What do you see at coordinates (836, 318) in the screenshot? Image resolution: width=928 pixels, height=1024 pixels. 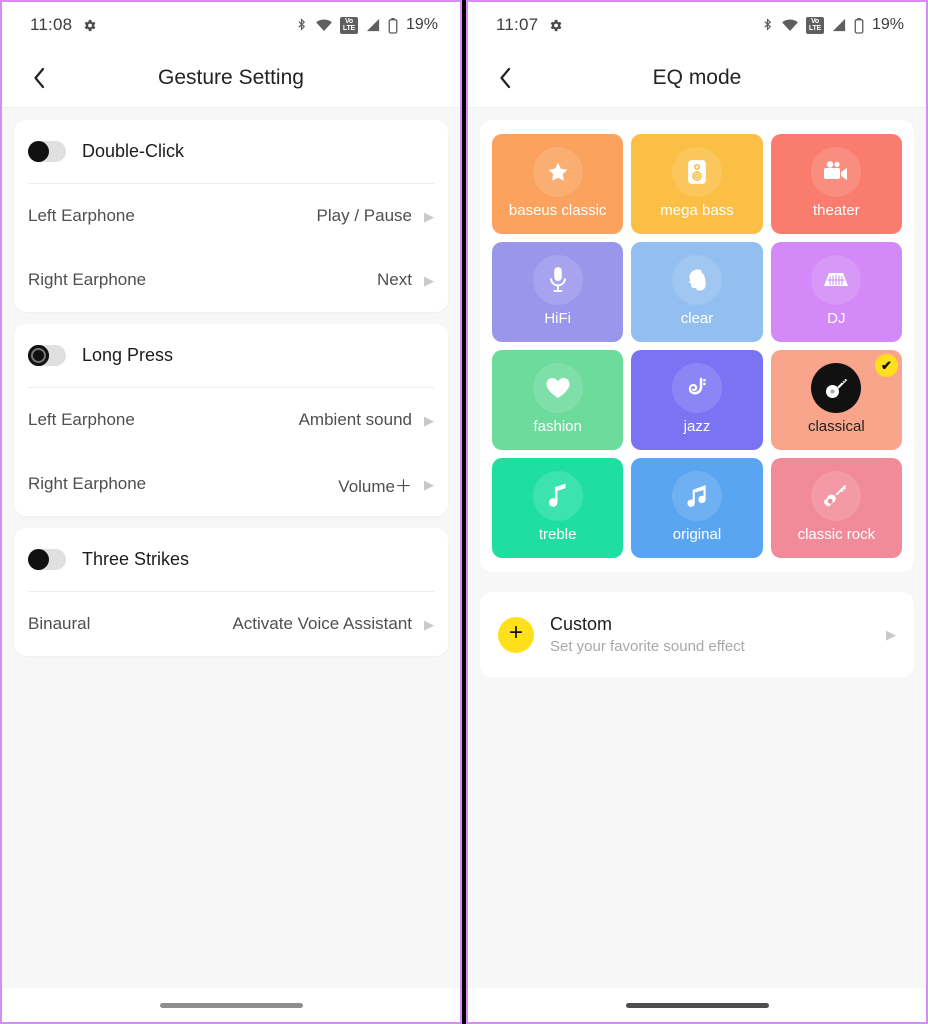 I see `eq-preset-label: DJ` at bounding box center [836, 318].